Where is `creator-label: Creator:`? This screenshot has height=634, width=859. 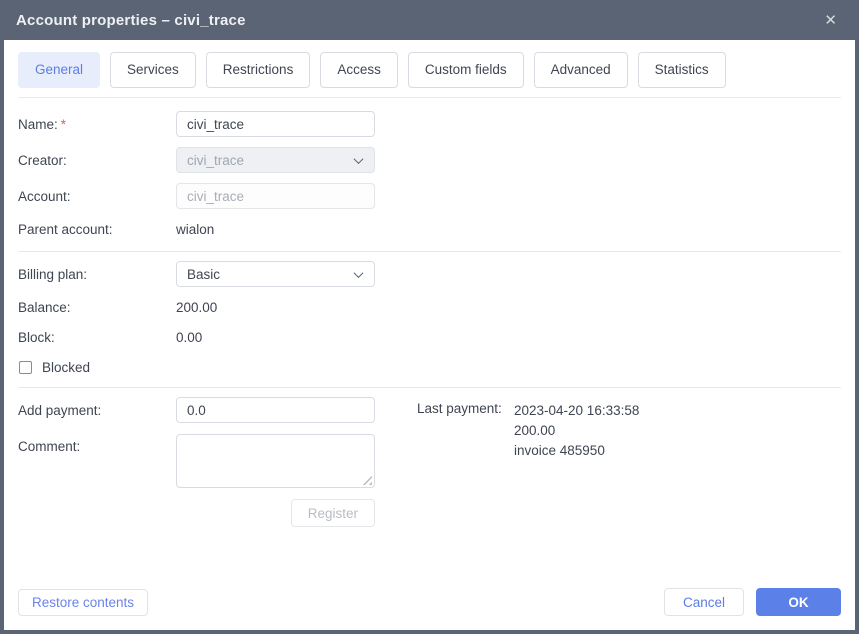 creator-label: Creator: is located at coordinates (42, 160).